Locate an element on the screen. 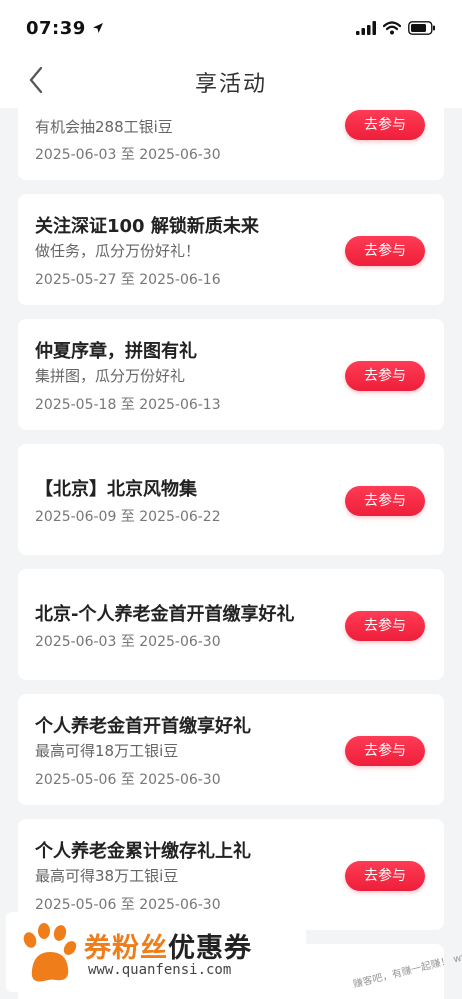  page-title: 享活动 is located at coordinates (230, 84).